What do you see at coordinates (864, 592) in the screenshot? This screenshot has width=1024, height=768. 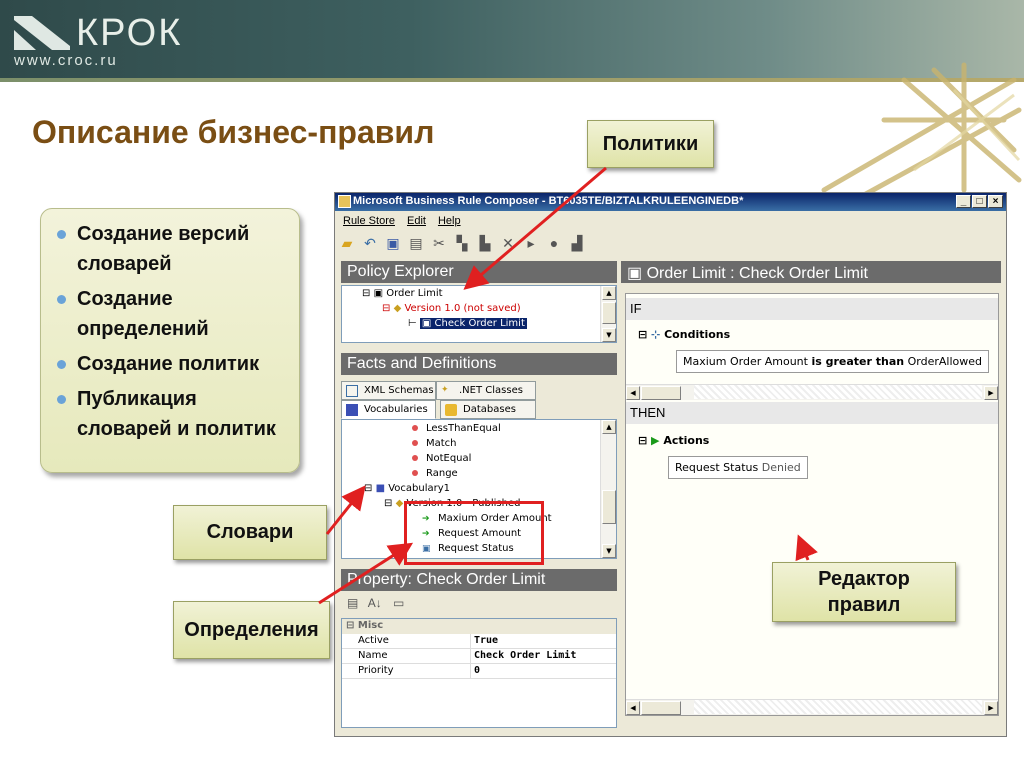 I see `callout-rule-editor: Редактор правил` at bounding box center [864, 592].